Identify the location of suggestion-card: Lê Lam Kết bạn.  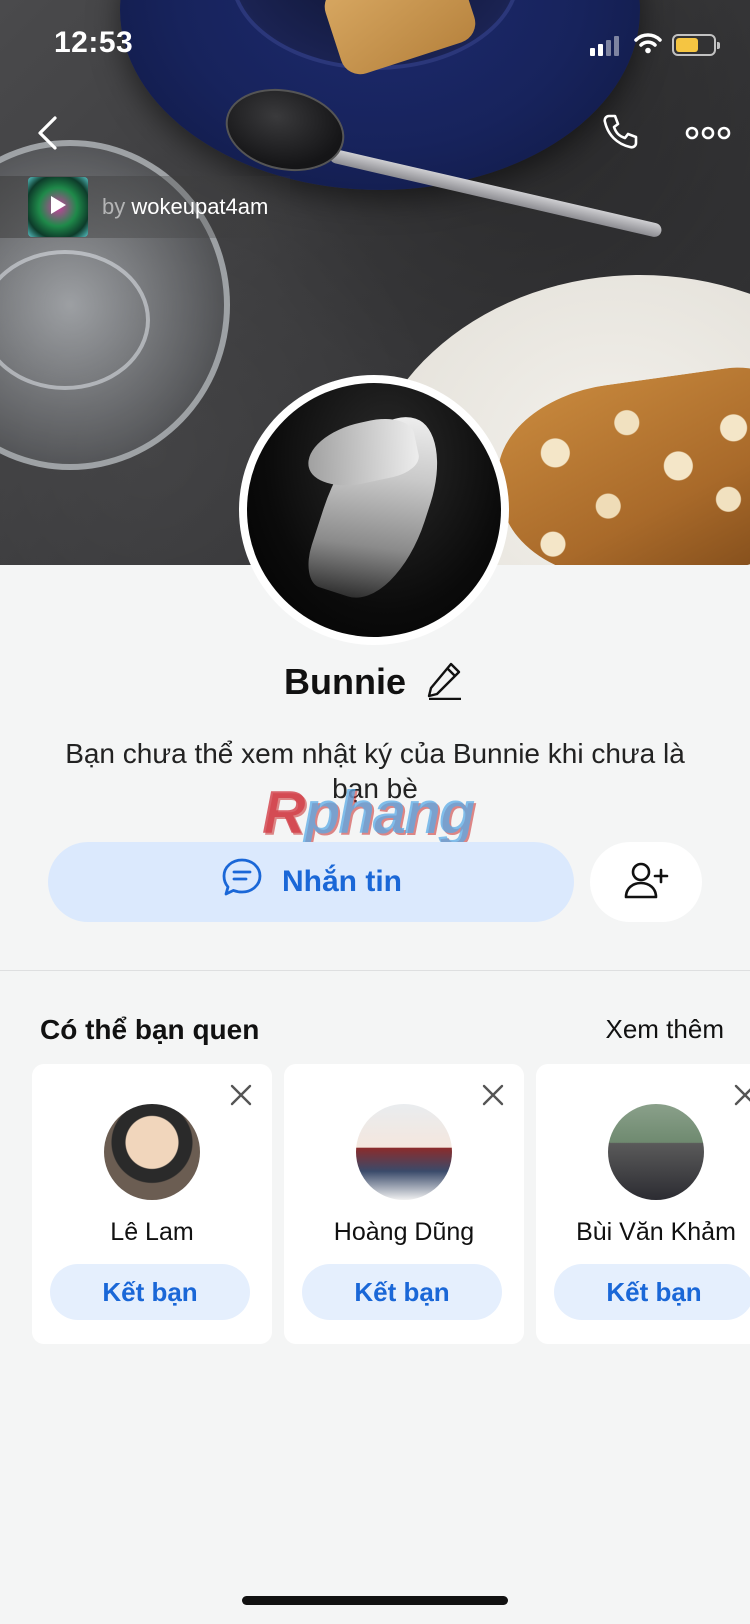
(152, 1204).